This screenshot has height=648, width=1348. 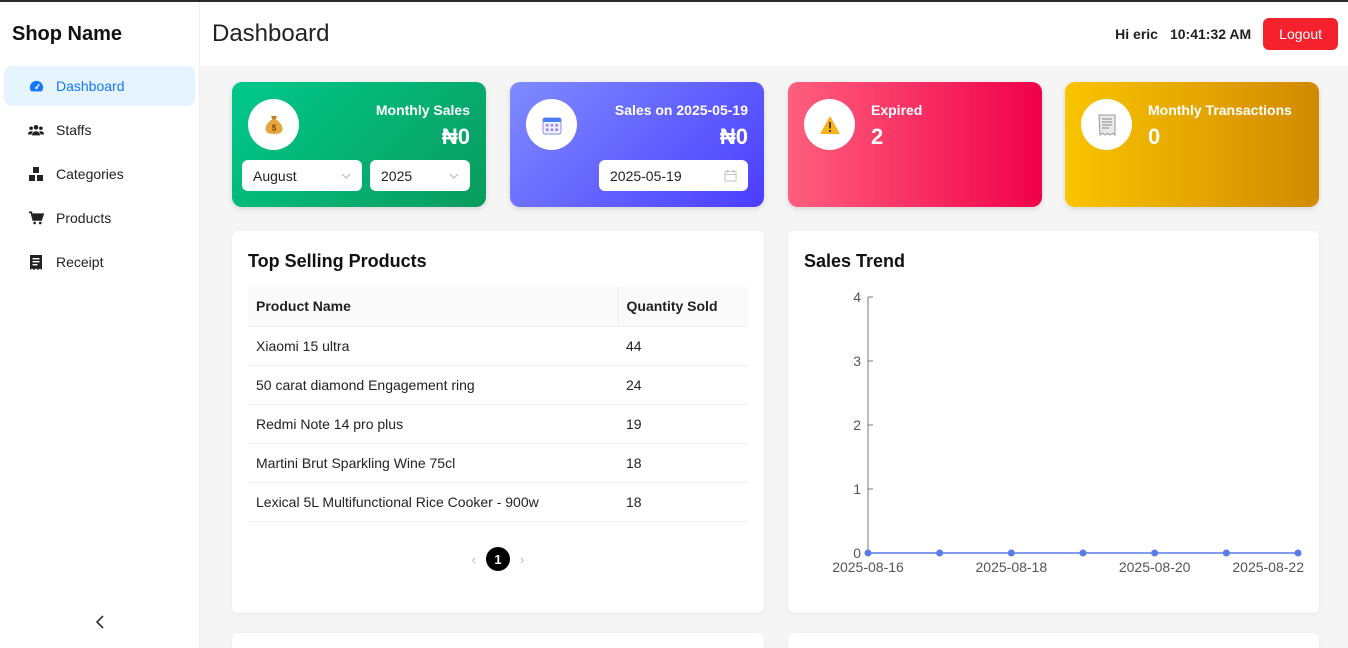 What do you see at coordinates (637, 144) in the screenshot?
I see `daily-sales-card: Sales on 2025-05-19 ₦0 2025-05-19` at bounding box center [637, 144].